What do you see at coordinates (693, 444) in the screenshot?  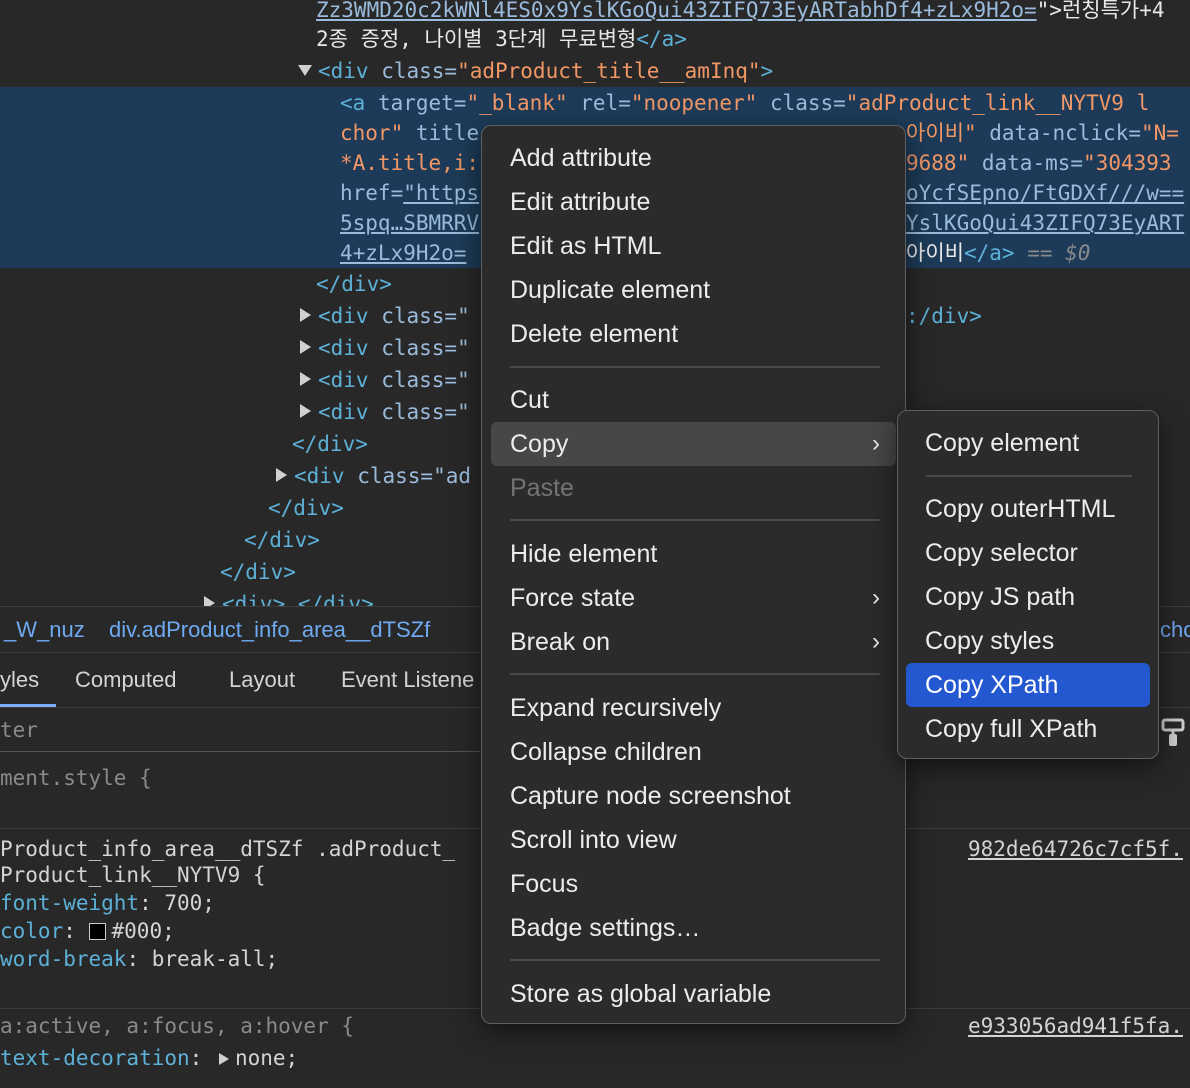 I see `menu-item-copy: Copy ›` at bounding box center [693, 444].